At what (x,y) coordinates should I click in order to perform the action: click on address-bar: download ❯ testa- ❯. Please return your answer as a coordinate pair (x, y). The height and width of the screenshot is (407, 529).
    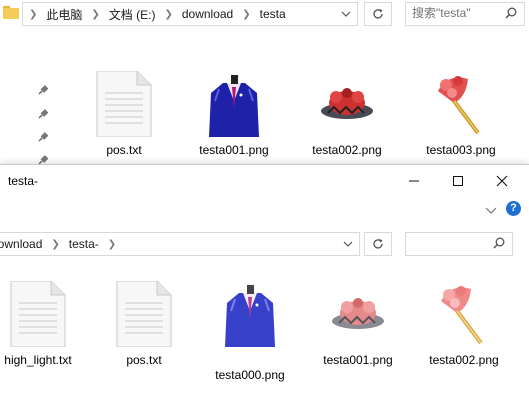
    Looking at the image, I should click on (180, 244).